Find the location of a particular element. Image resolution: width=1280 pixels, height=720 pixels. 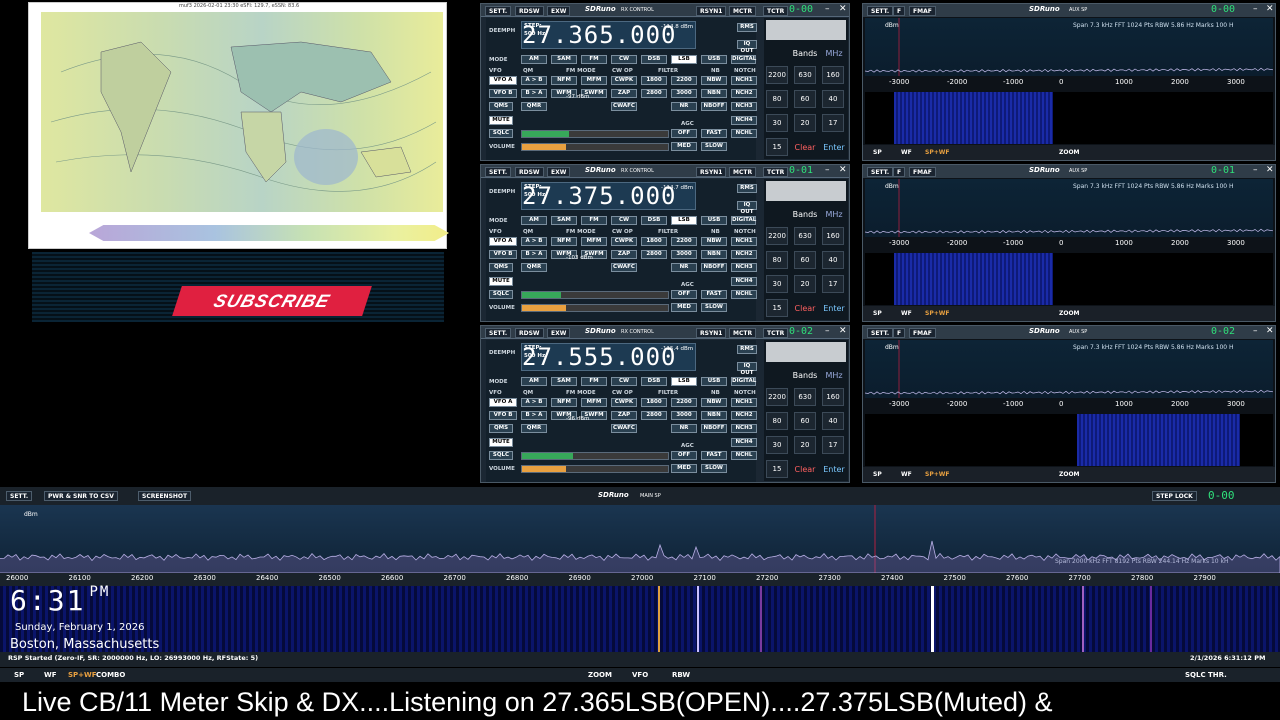

row2-5-button: 3000 is located at coordinates (684, 415).